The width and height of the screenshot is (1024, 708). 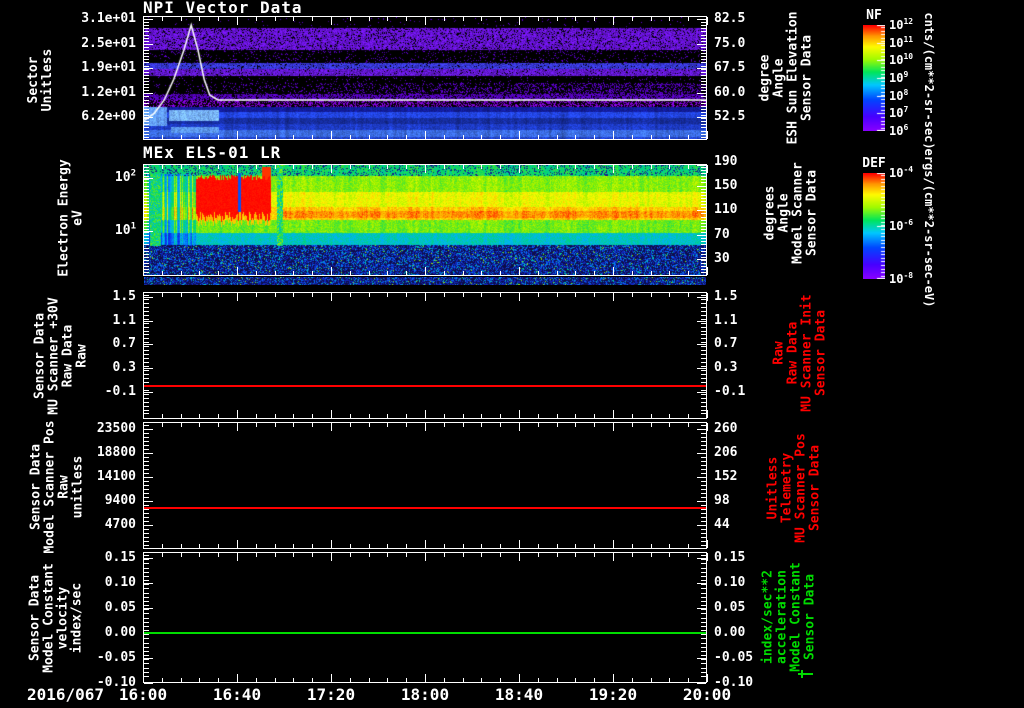 What do you see at coordinates (425, 508) in the screenshot?
I see `scanner-pos-line` at bounding box center [425, 508].